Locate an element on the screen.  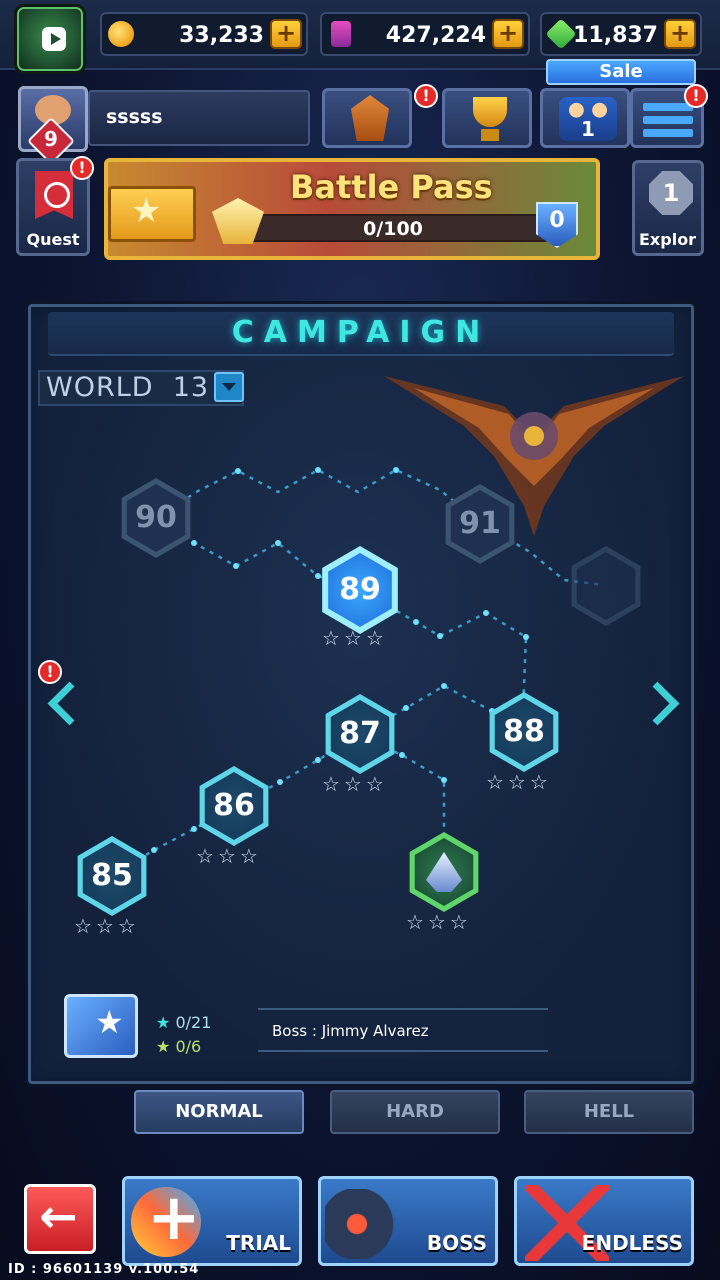
stage-86-stars: ☆☆☆ is located at coordinates (229, 856).